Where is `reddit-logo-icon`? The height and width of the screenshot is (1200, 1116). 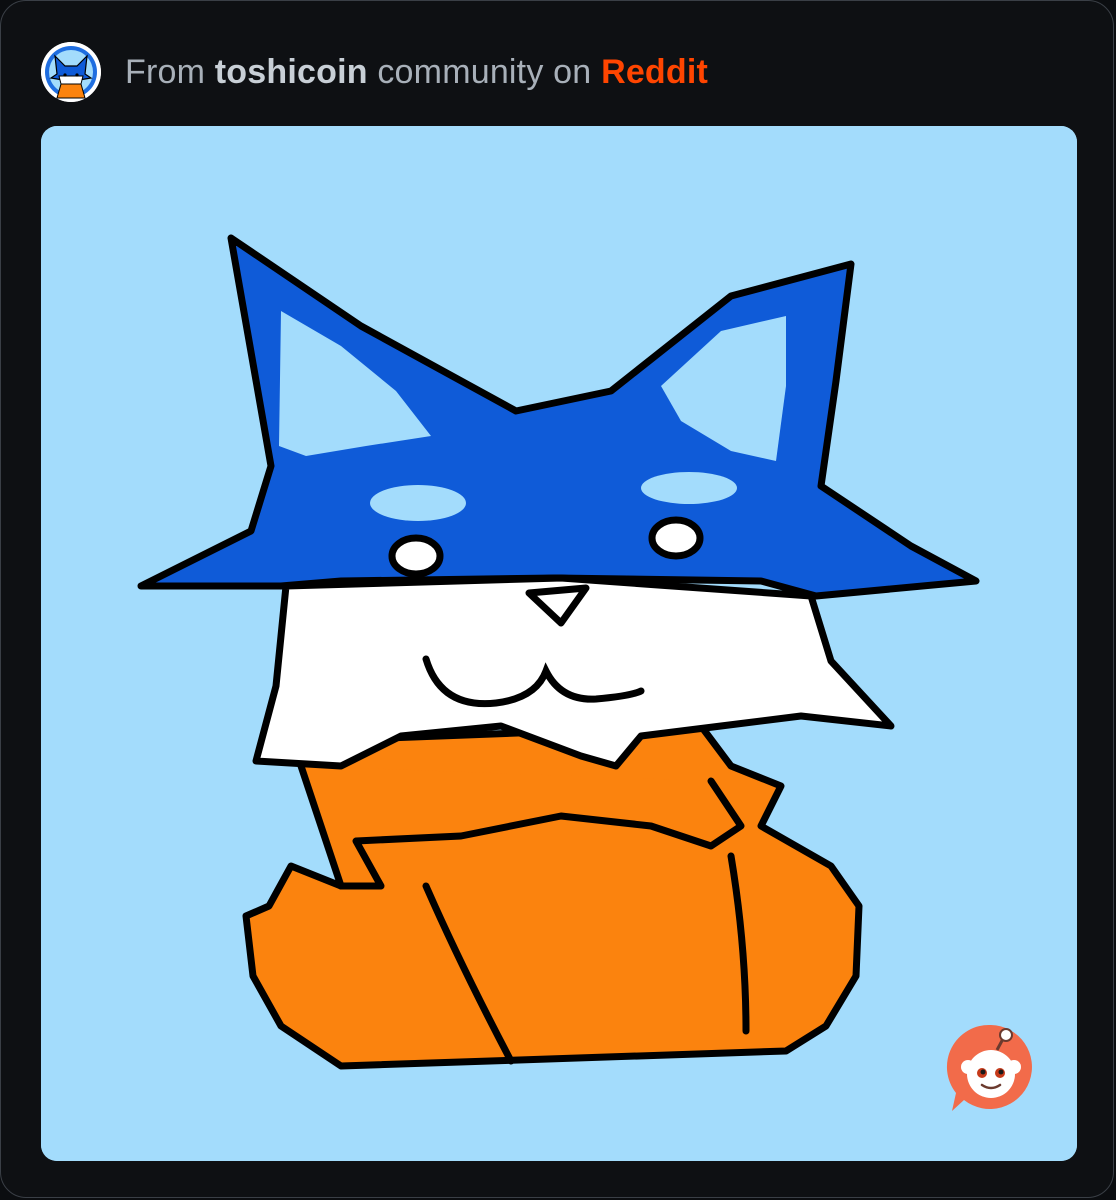 reddit-logo-icon is located at coordinates (991, 1068).